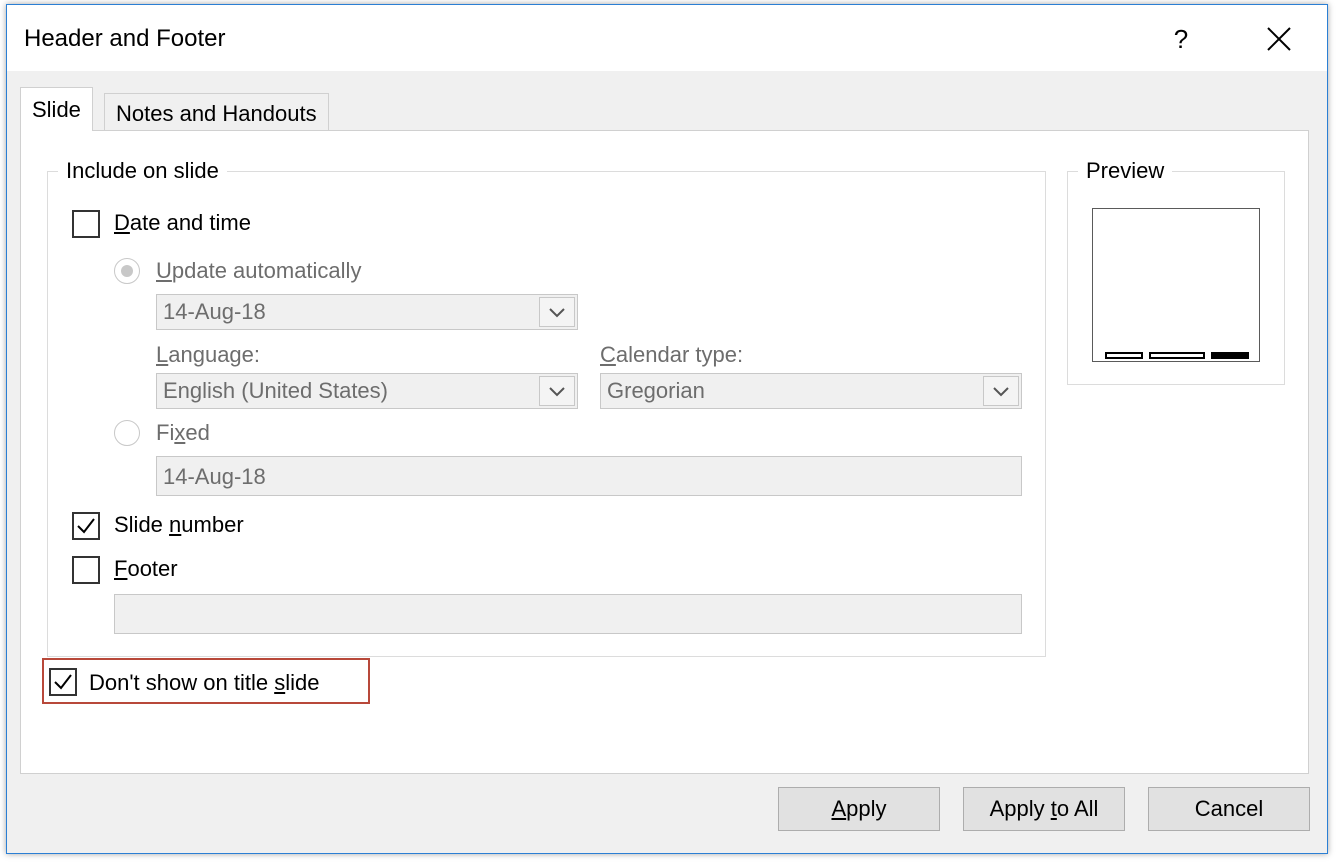 The width and height of the screenshot is (1339, 862). Describe the element at coordinates (367, 391) in the screenshot. I see `language-select: English (United States)` at that location.